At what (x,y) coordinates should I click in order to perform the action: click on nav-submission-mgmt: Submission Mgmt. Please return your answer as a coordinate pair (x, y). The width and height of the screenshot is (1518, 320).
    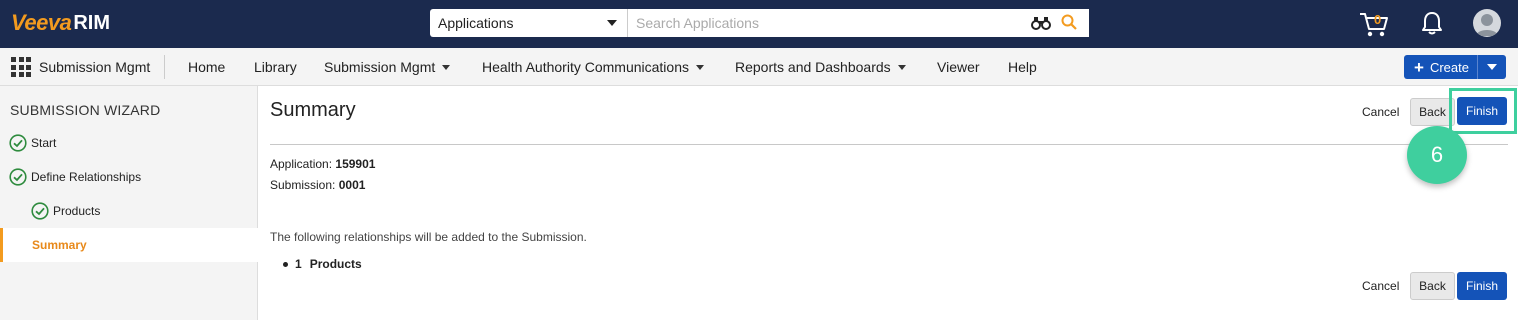
    Looking at the image, I should click on (387, 67).